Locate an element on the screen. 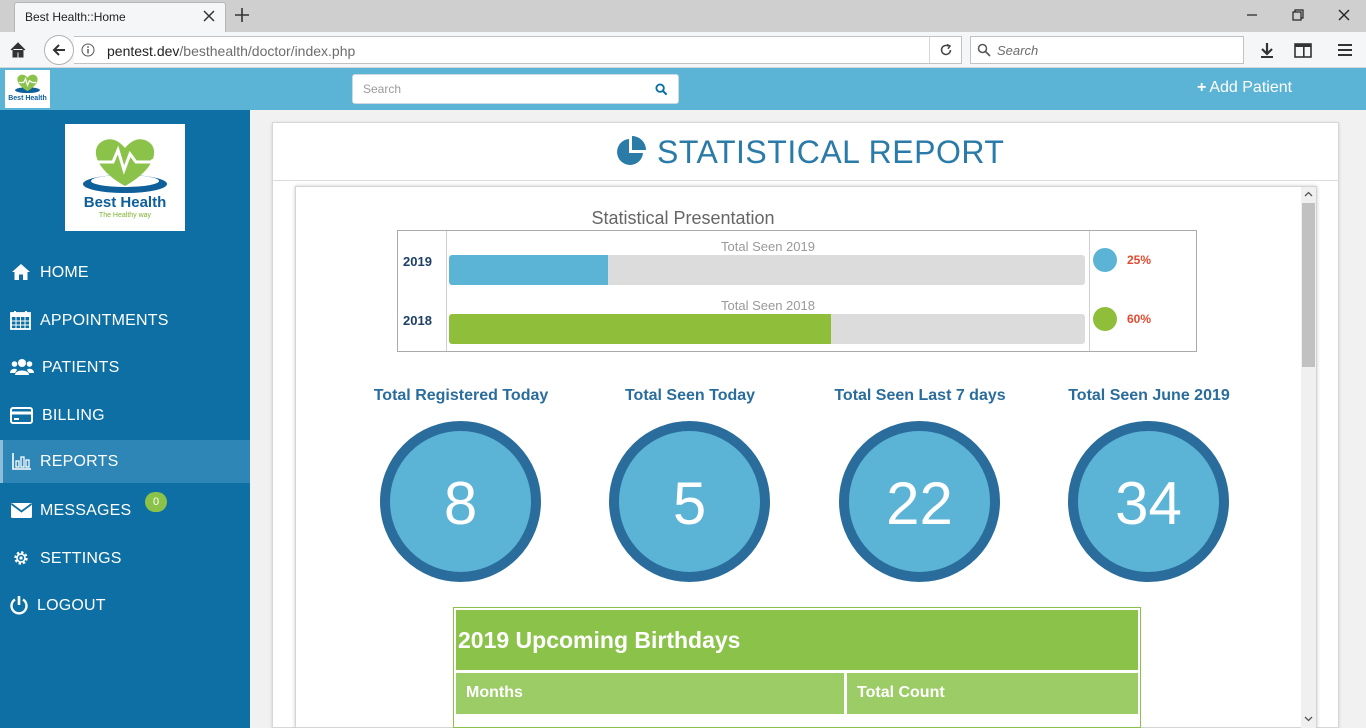 This screenshot has width=1366, height=728. sidebar-item-messages: MESSAGES 0 is located at coordinates (125, 510).